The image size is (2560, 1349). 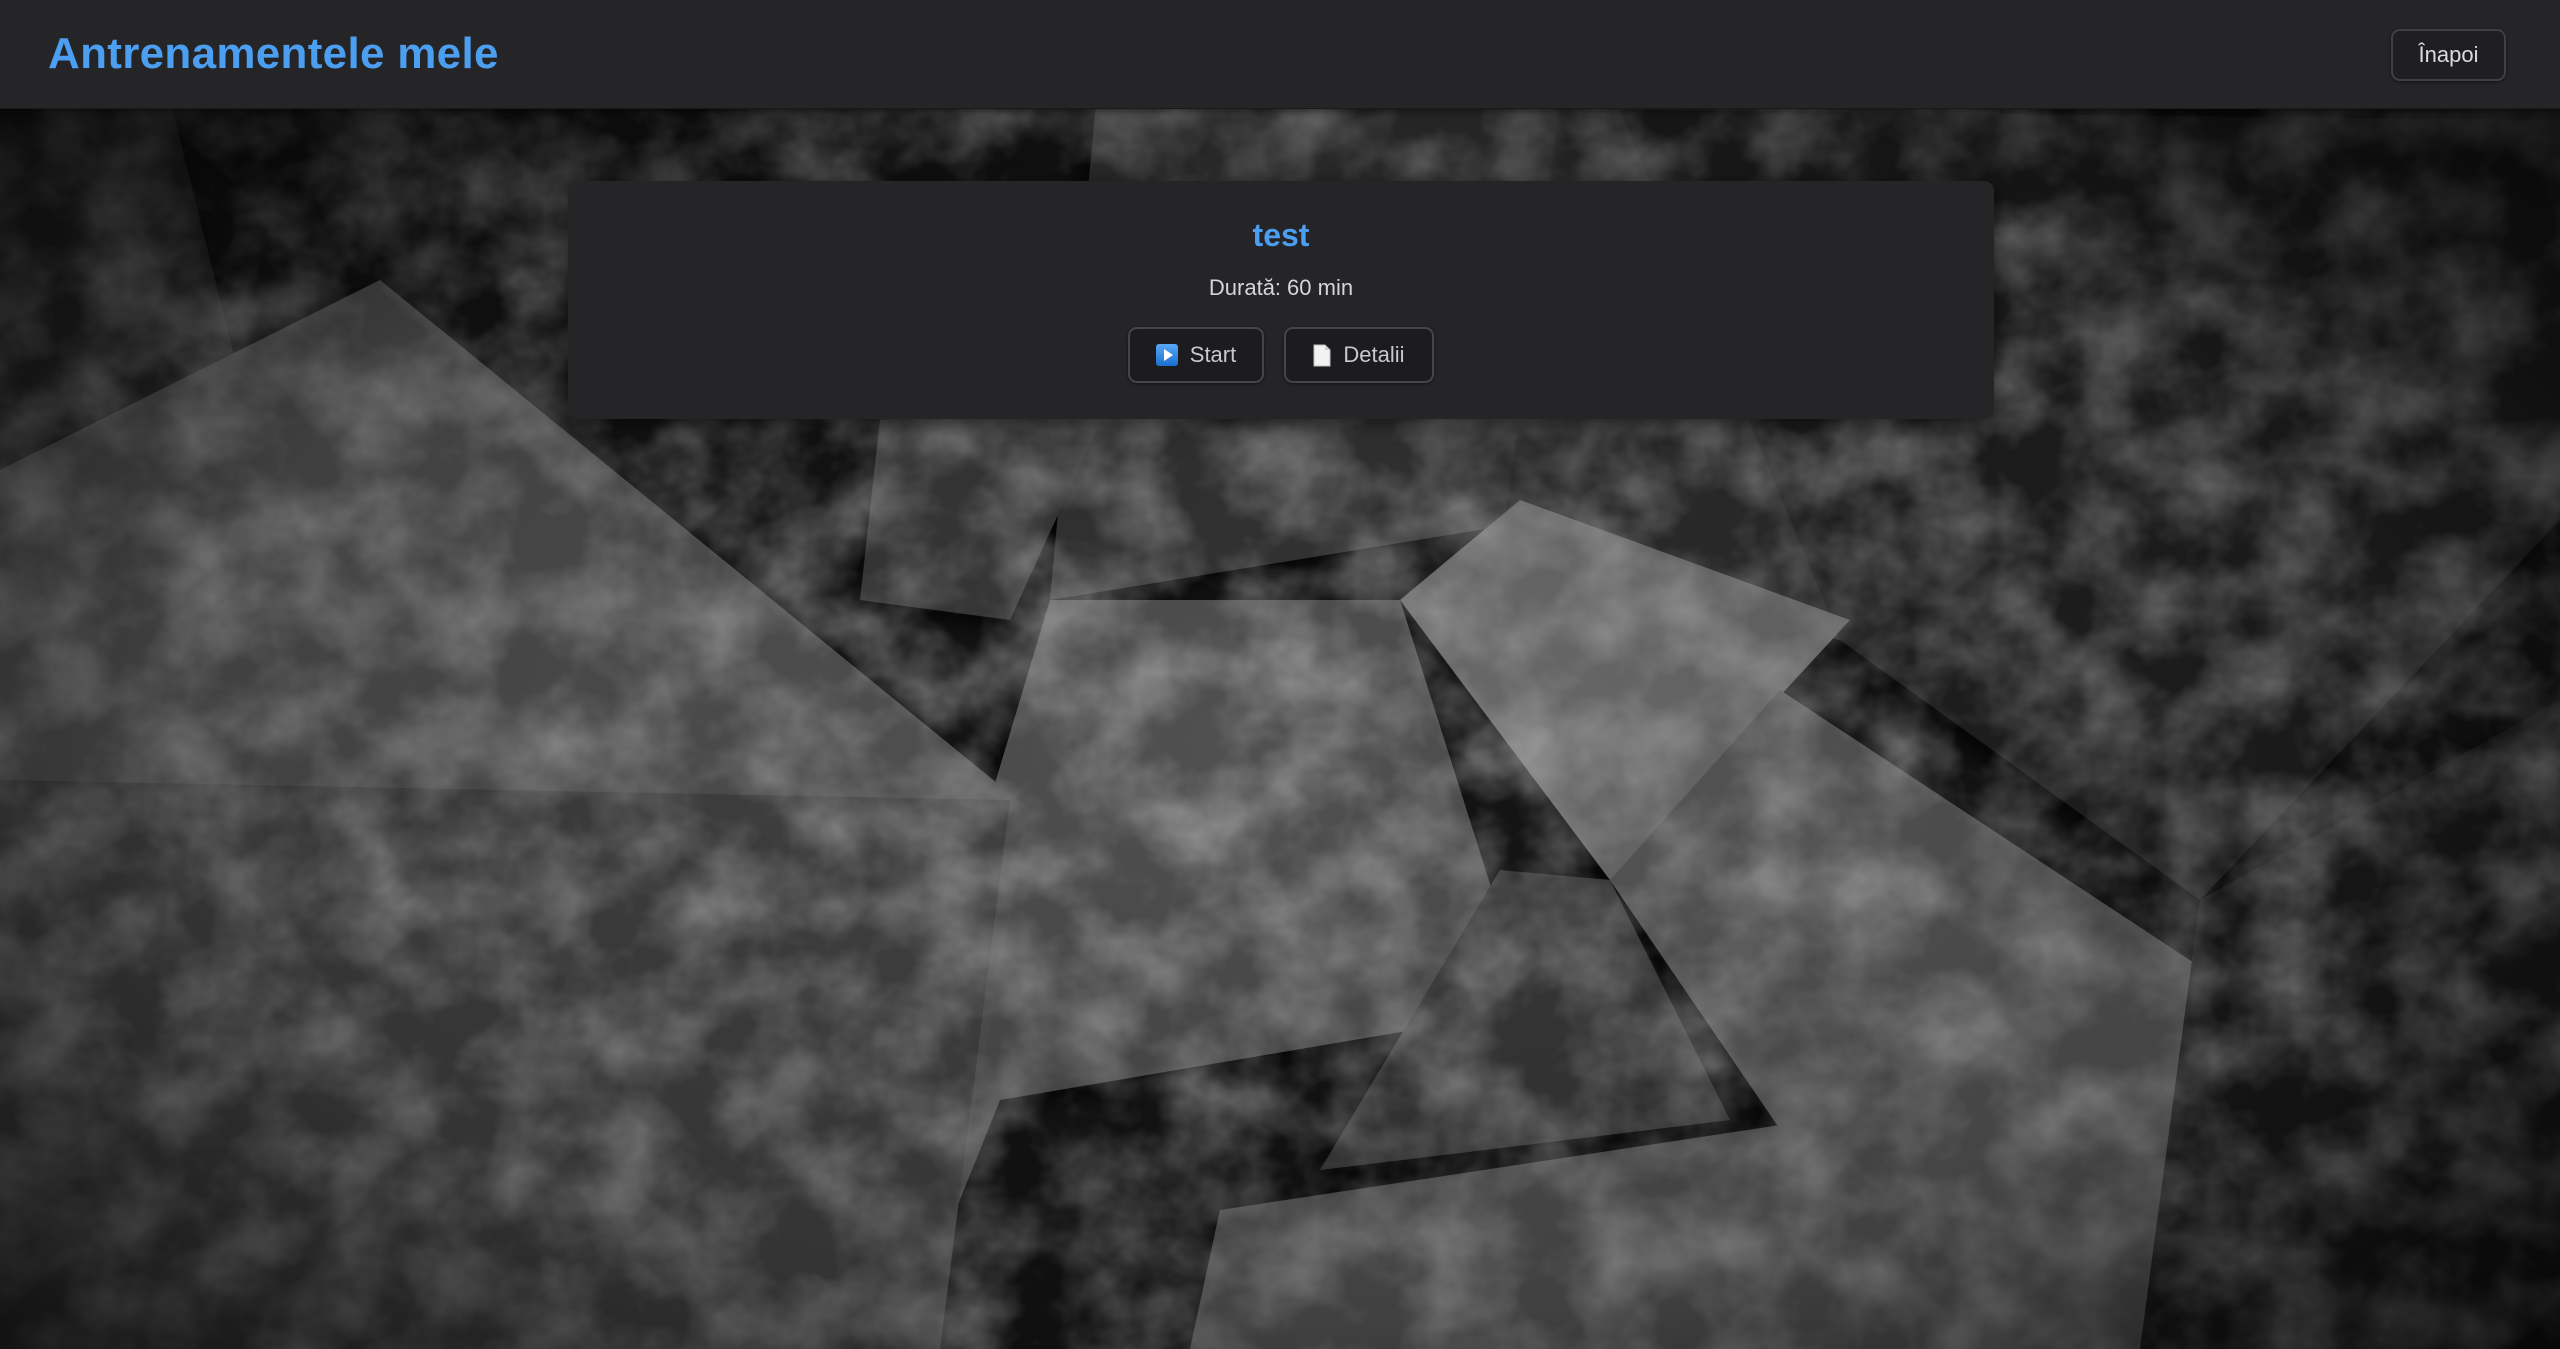 What do you see at coordinates (273, 53) in the screenshot?
I see `page-title: Antrenamentele mele` at bounding box center [273, 53].